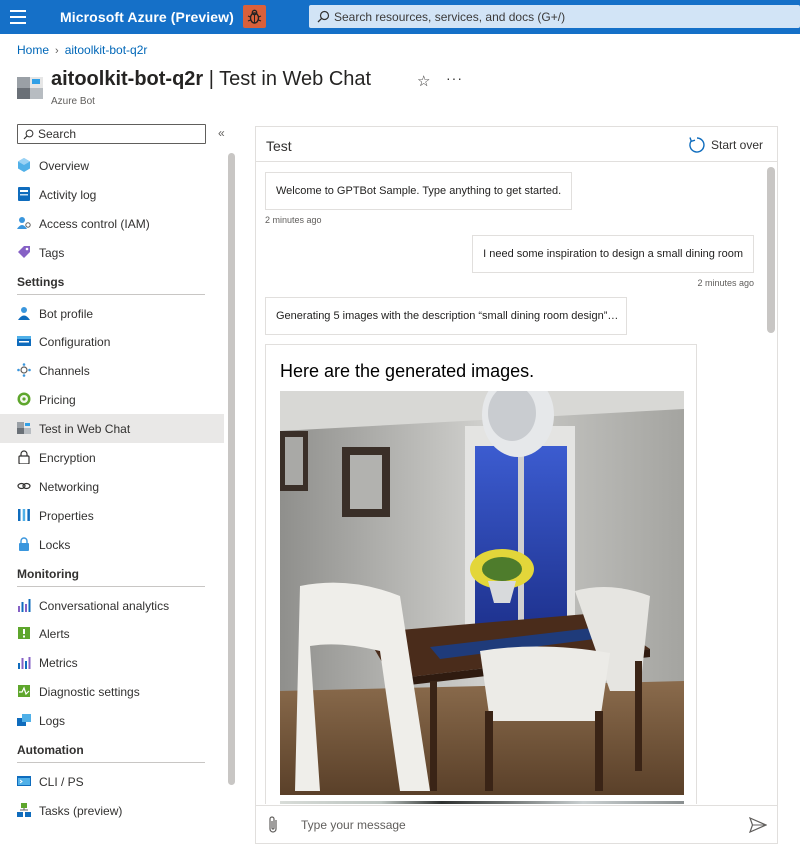  What do you see at coordinates (454, 78) in the screenshot?
I see `more-options-icon: ···` at bounding box center [454, 78].